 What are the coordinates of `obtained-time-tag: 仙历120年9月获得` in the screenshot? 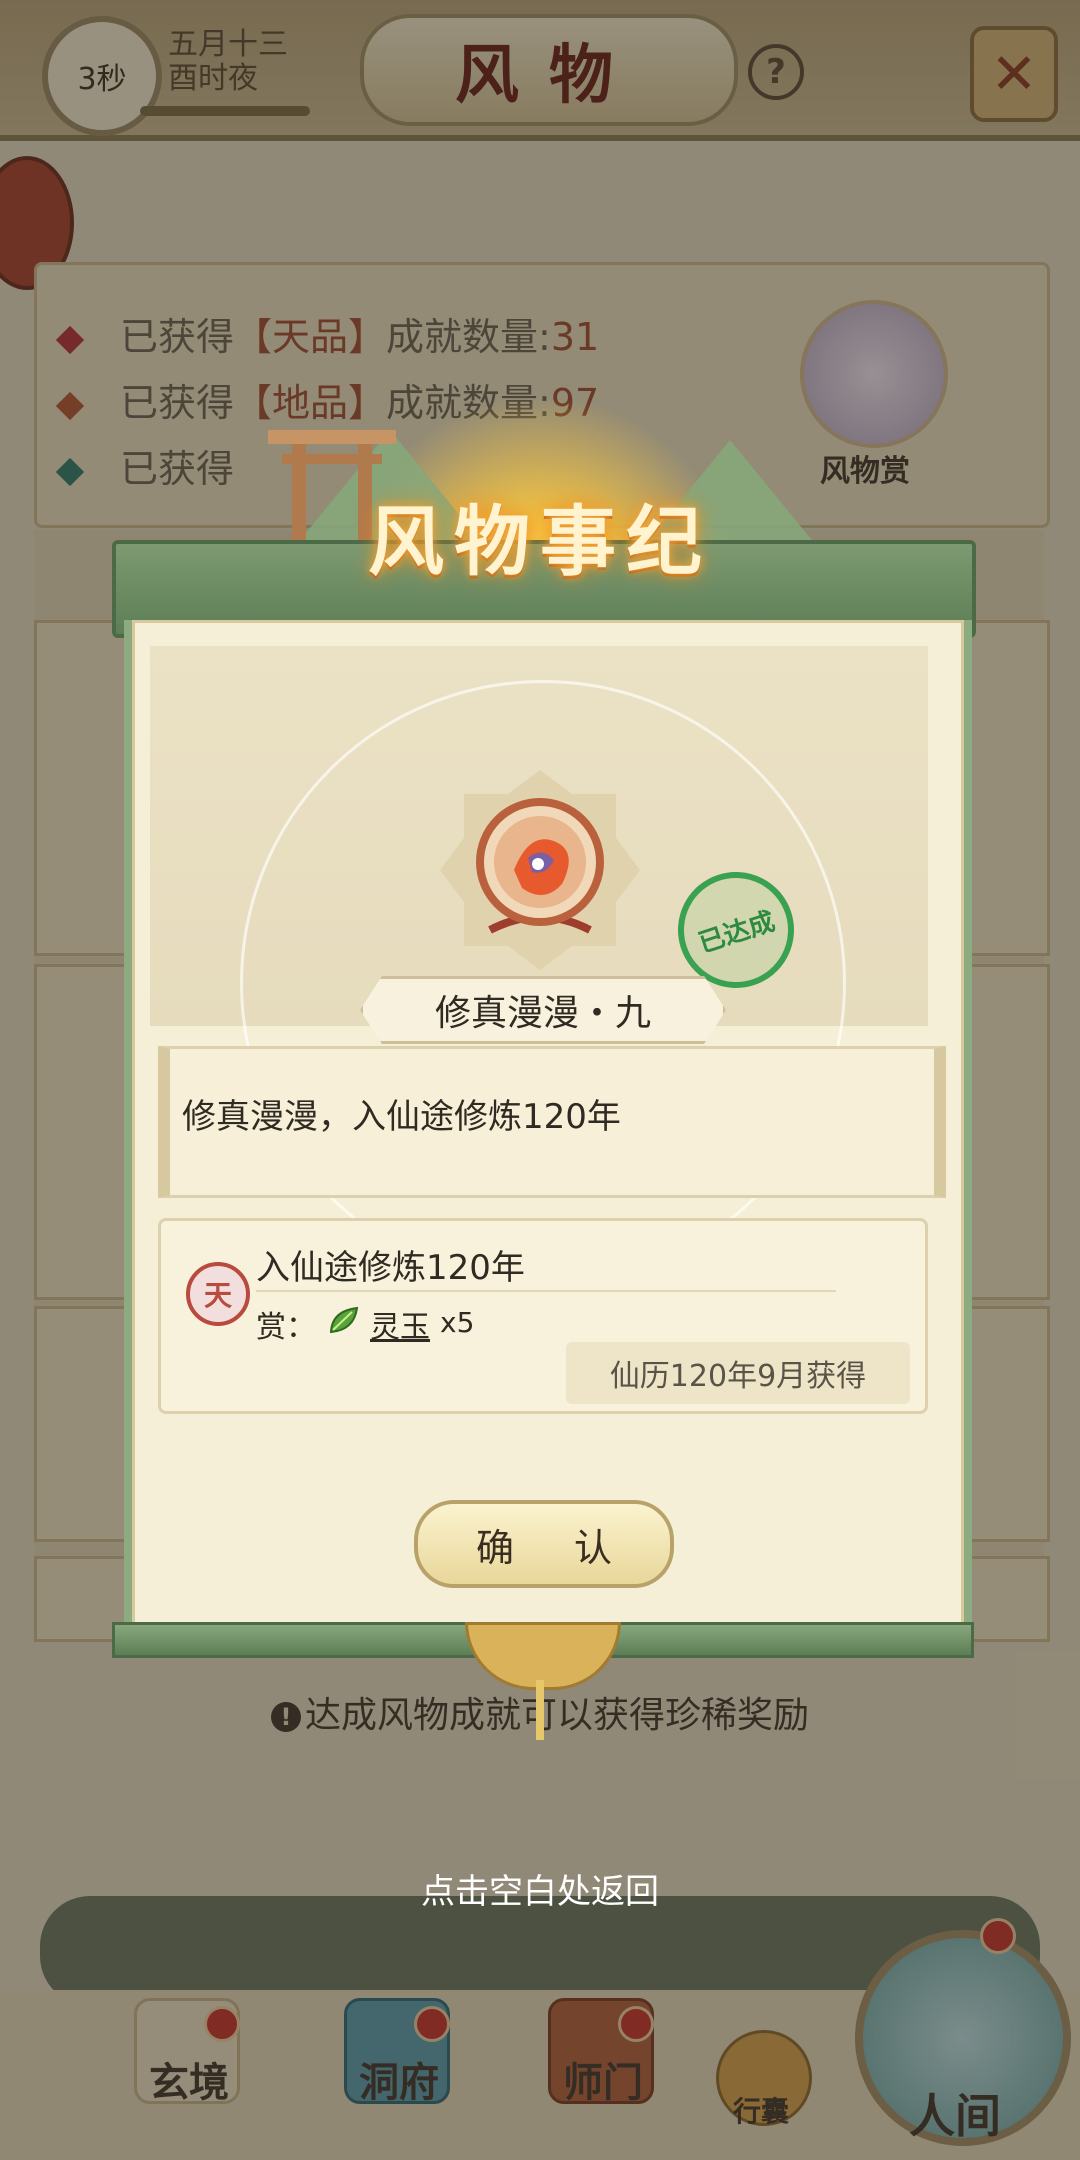 It's located at (738, 1373).